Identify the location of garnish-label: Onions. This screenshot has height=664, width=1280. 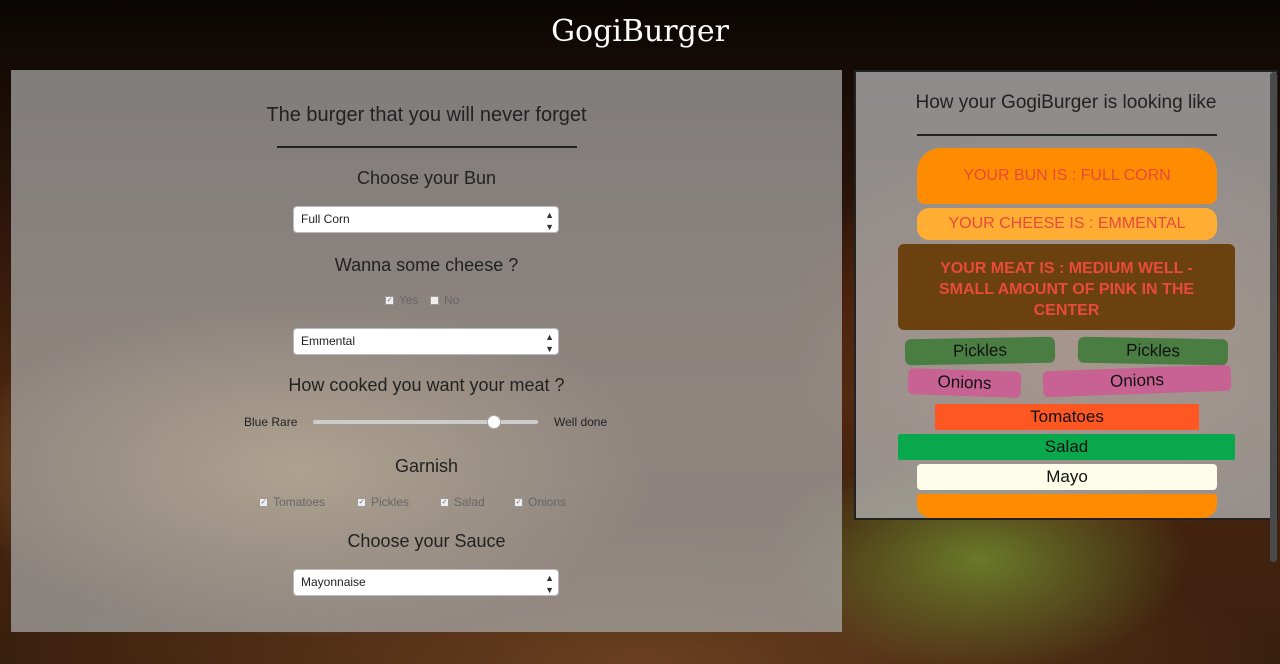
(547, 502).